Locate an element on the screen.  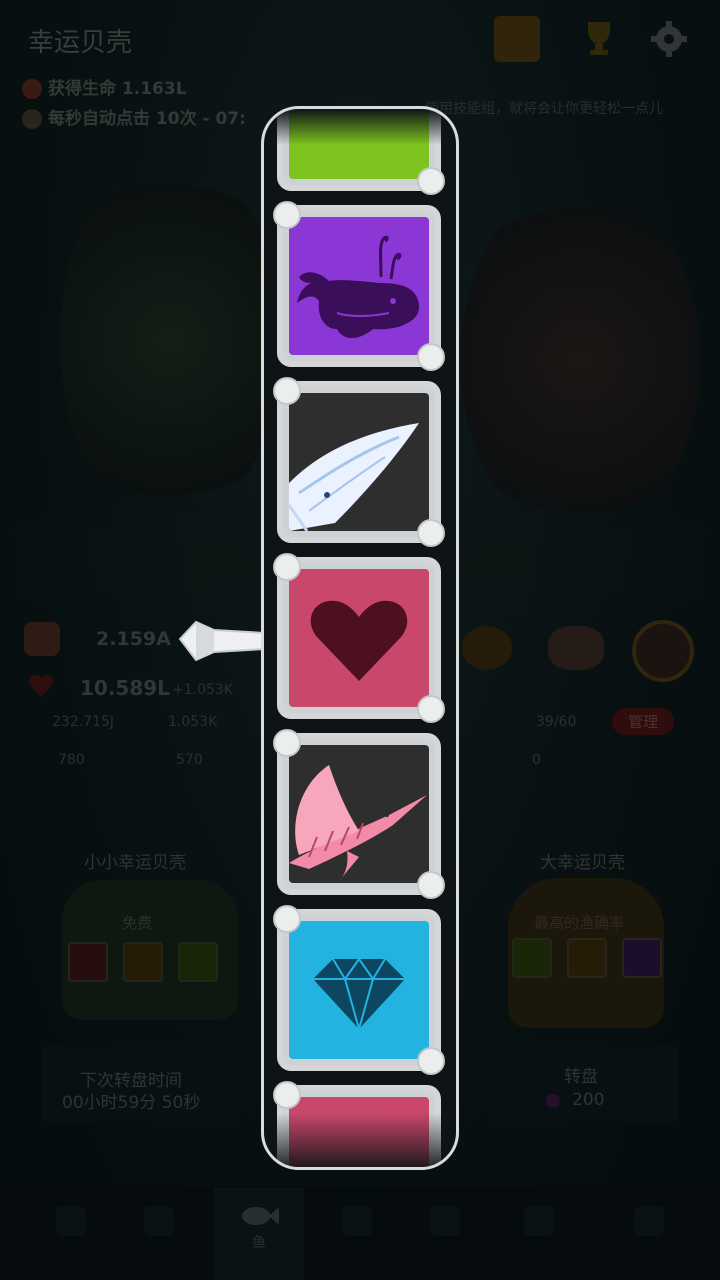
life-gain-text: 获得生命 1.163L is located at coordinates (117, 89).